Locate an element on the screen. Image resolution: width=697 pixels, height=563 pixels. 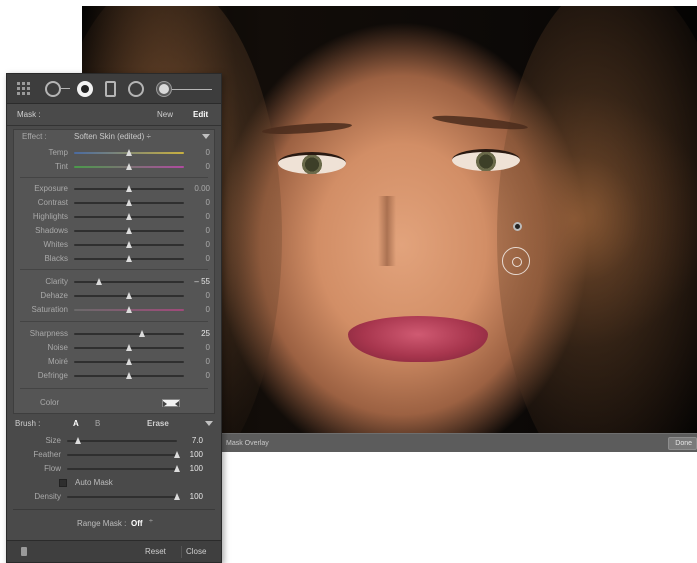
slider-defringe: Defringe 0 is located at coordinates (114, 376).